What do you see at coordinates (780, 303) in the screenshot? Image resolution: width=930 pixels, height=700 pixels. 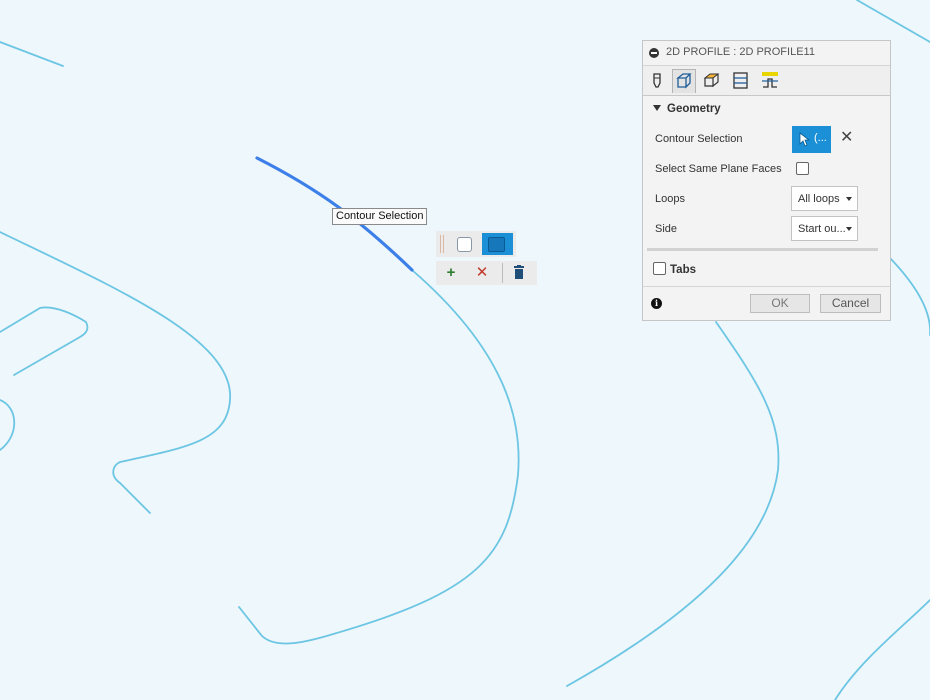 I see `ok-button: OK` at bounding box center [780, 303].